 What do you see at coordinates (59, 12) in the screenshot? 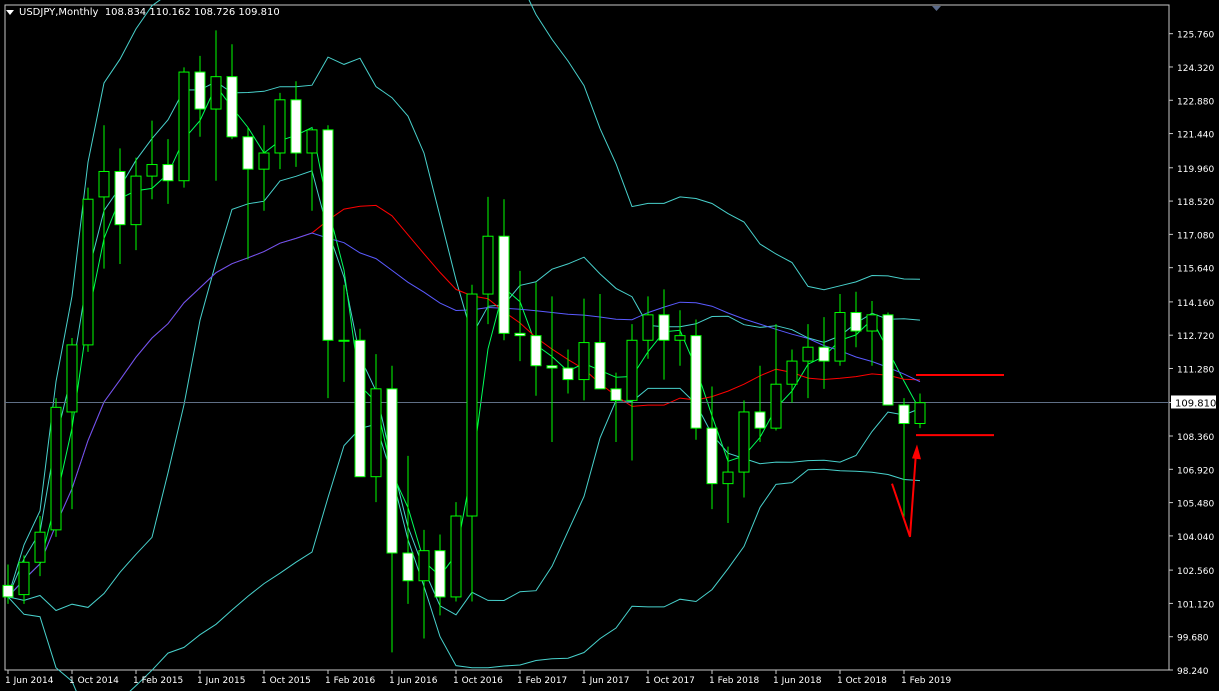
I see `symbol-timeframe-label: USDJPY,Monthly` at bounding box center [59, 12].